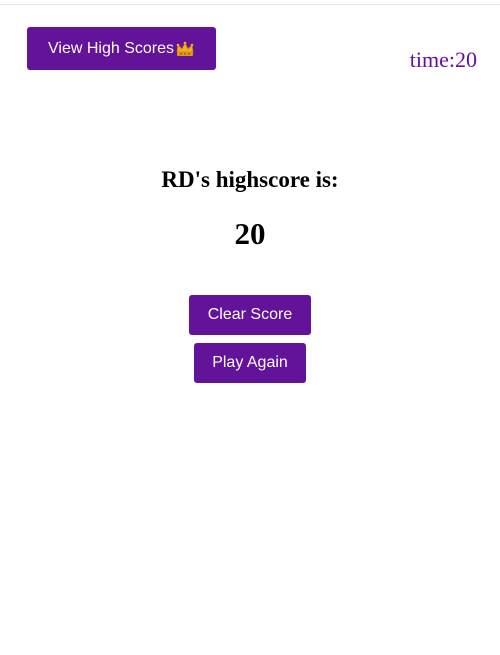 Image resolution: width=500 pixels, height=655 pixels. What do you see at coordinates (250, 179) in the screenshot?
I see `highscore-heading: RD's highscore is:` at bounding box center [250, 179].